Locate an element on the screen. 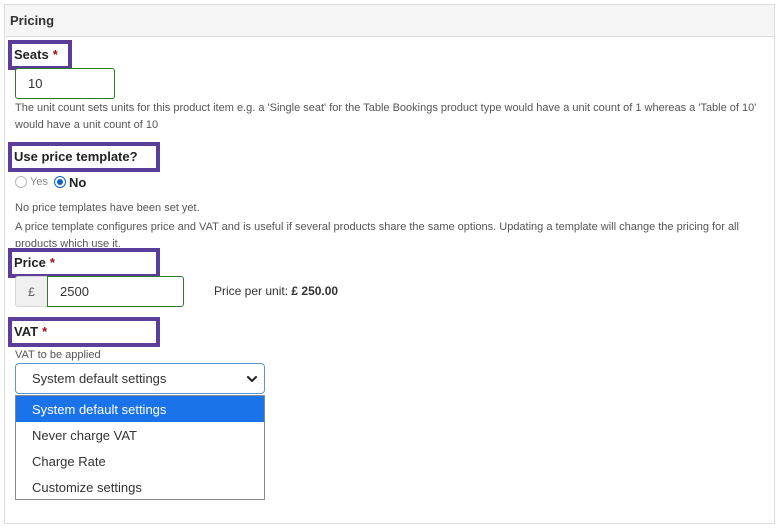  vat-option-charge-rate: Charge Rate is located at coordinates (140, 461).